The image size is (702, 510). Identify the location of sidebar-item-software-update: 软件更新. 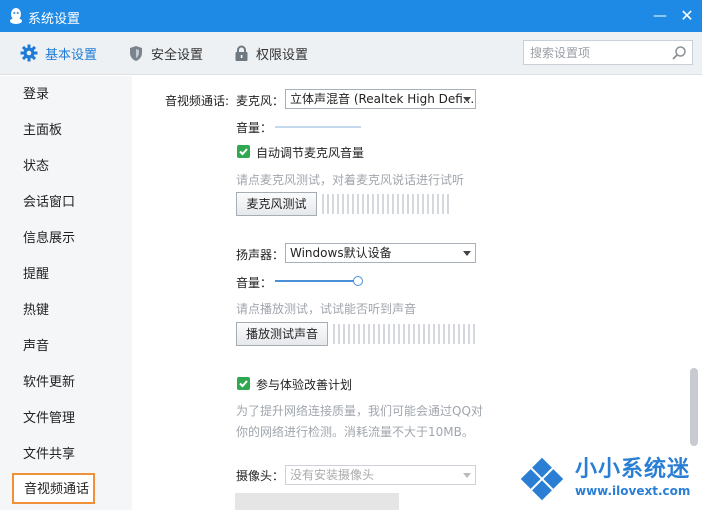
(66, 383).